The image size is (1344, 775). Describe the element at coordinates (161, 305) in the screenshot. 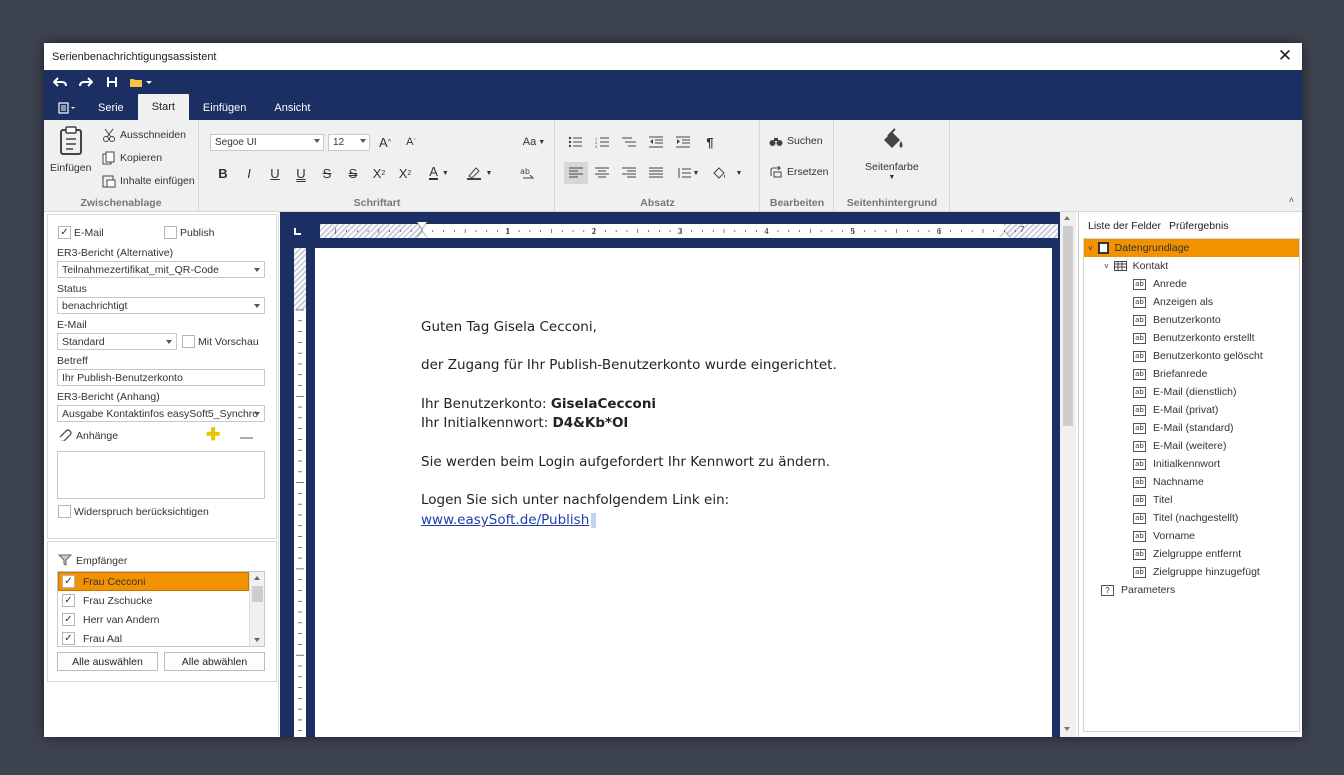

I see `status-select: benachrichtigt` at that location.